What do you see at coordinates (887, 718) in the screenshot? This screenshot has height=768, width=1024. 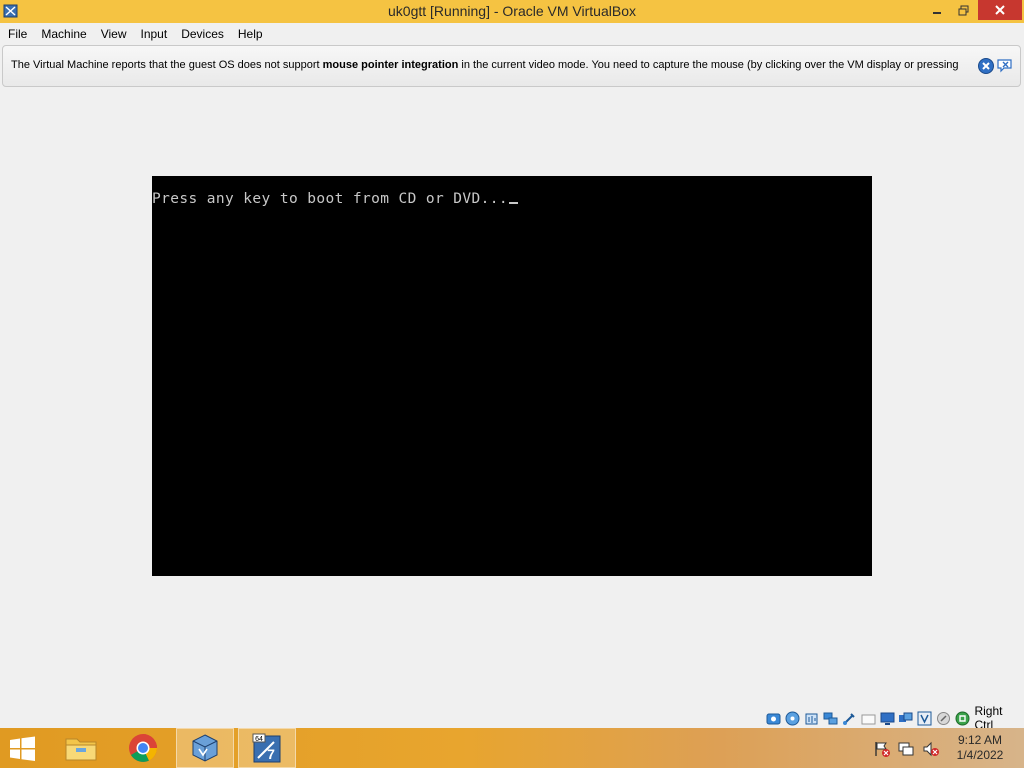 I see `display-icon` at bounding box center [887, 718].